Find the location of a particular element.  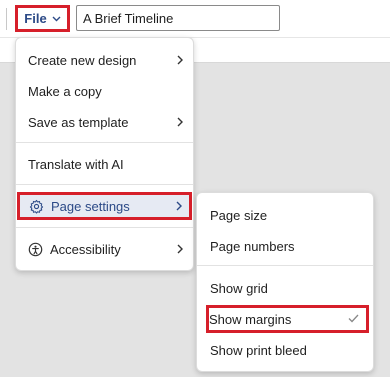

gear-icon is located at coordinates (36, 206).